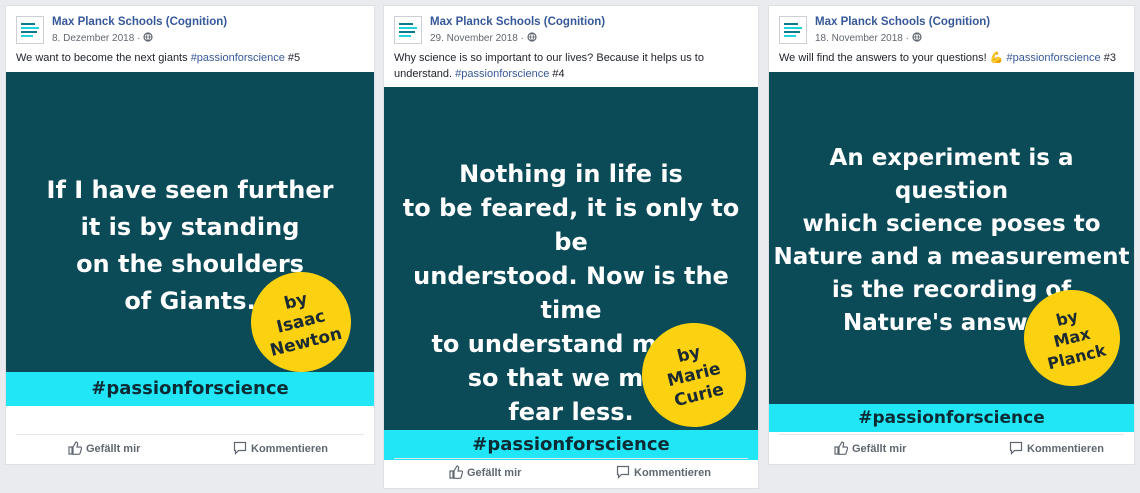 The image size is (1140, 493). I want to click on post-meta: 29. November 2018 ·, so click(483, 38).